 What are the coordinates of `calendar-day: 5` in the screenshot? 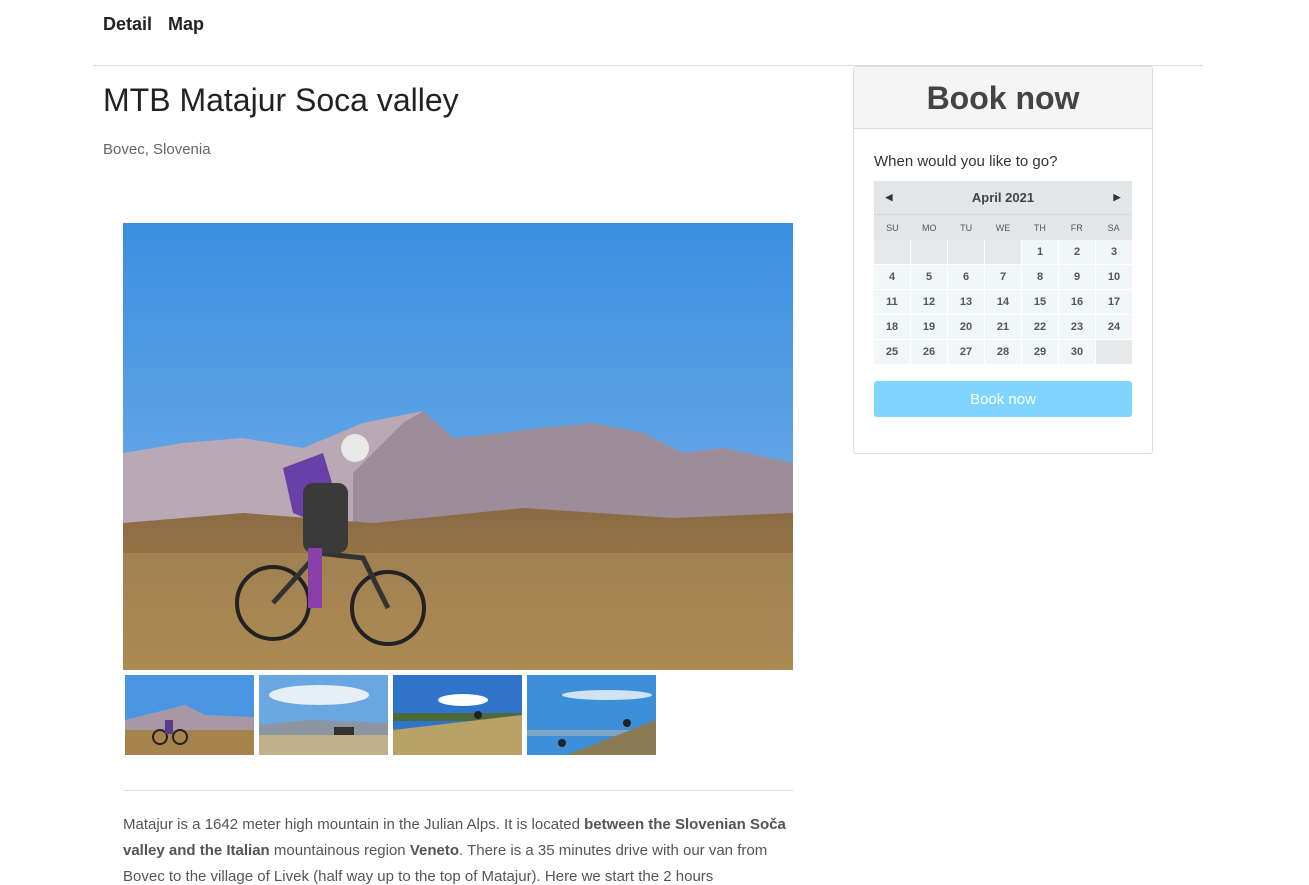 It's located at (929, 277).